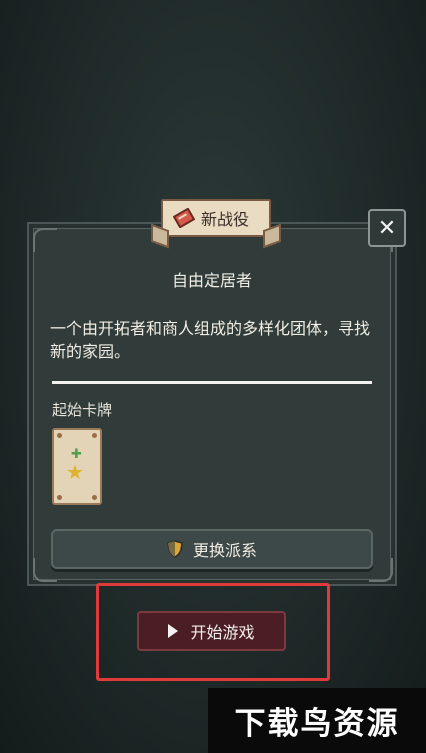 Image resolution: width=426 pixels, height=753 pixels. I want to click on close-button: ✕, so click(387, 228).